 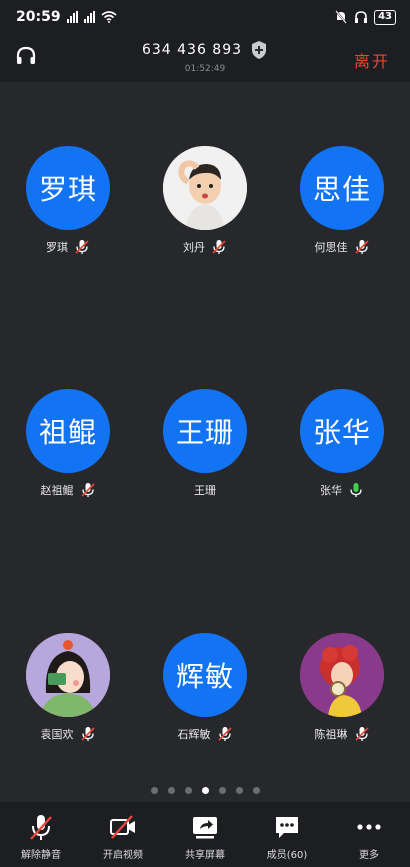 What do you see at coordinates (72, 17) in the screenshot?
I see `signal-icon` at bounding box center [72, 17].